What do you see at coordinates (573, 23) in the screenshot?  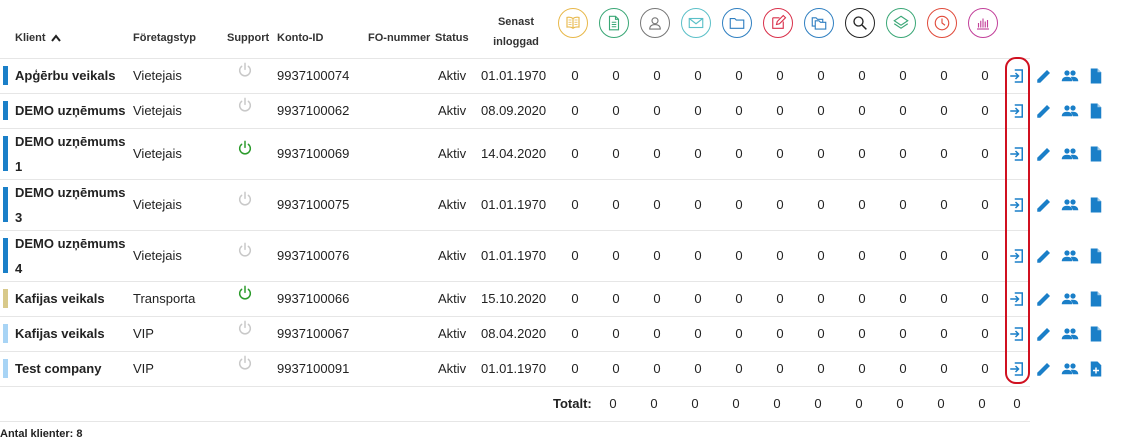 I see `book-icon` at bounding box center [573, 23].